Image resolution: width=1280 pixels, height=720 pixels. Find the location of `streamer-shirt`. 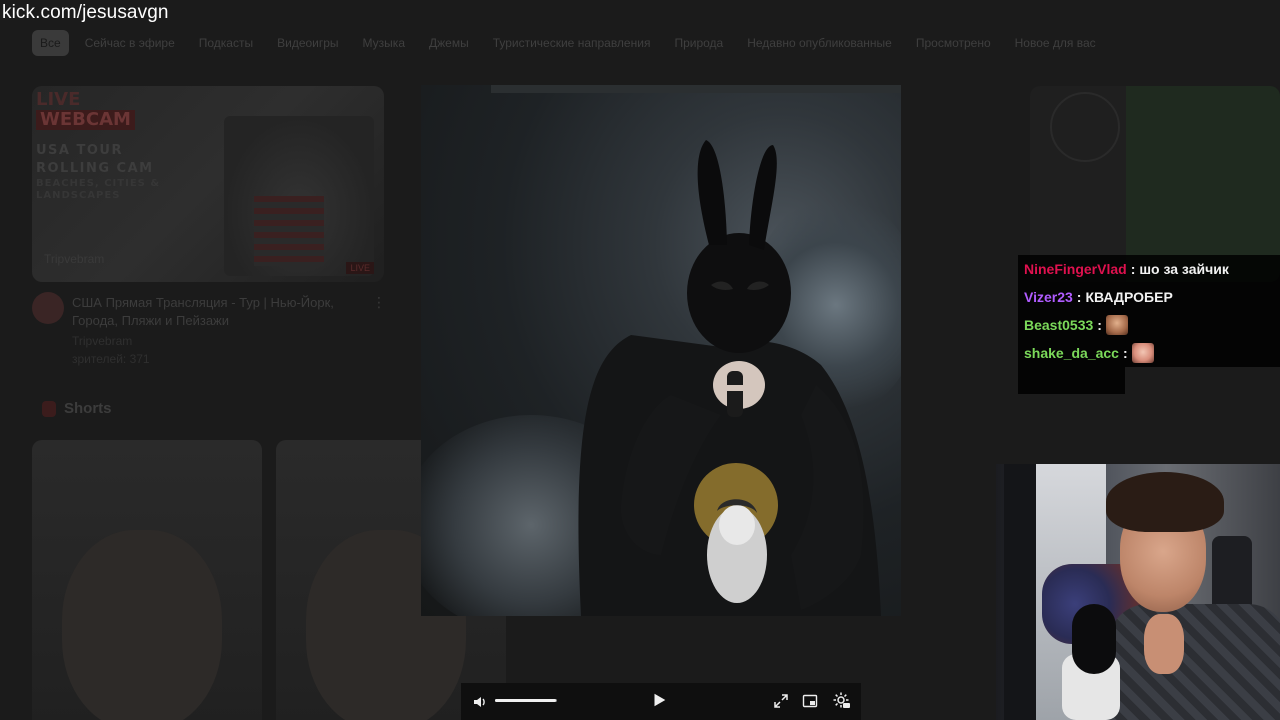

streamer-shirt is located at coordinates (1194, 662).